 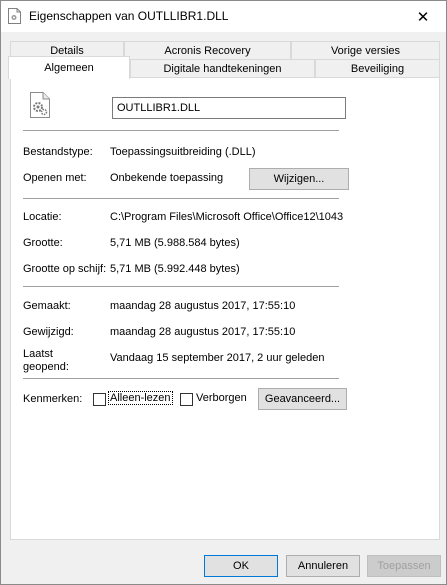 I want to click on modified-value: maandag 28 augustus 2017, 17:55:10, so click(x=203, y=332).